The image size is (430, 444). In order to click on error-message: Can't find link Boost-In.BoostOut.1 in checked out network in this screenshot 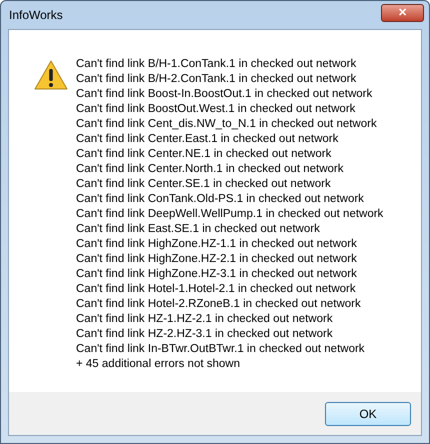, I will do `click(225, 94)`.